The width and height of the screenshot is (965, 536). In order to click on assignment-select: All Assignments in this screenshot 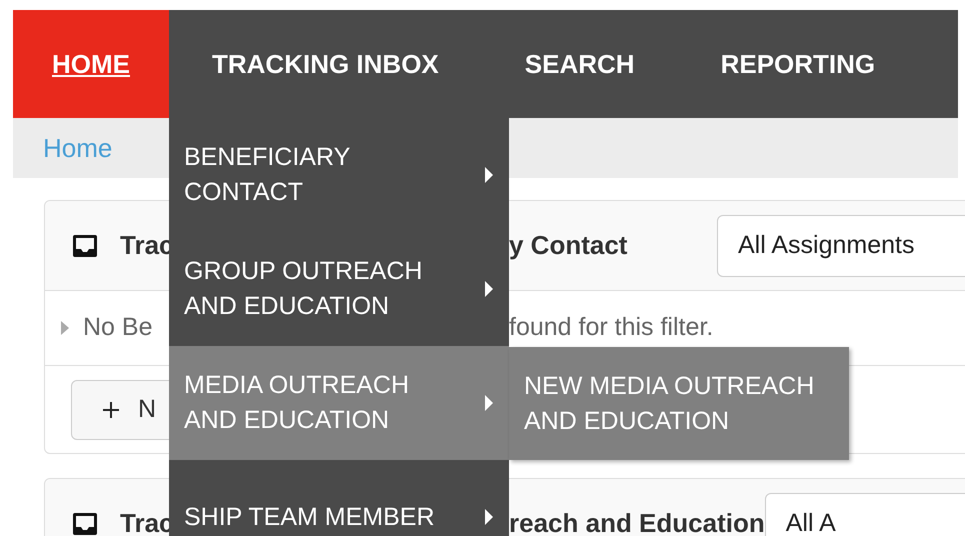, I will do `click(841, 245)`.